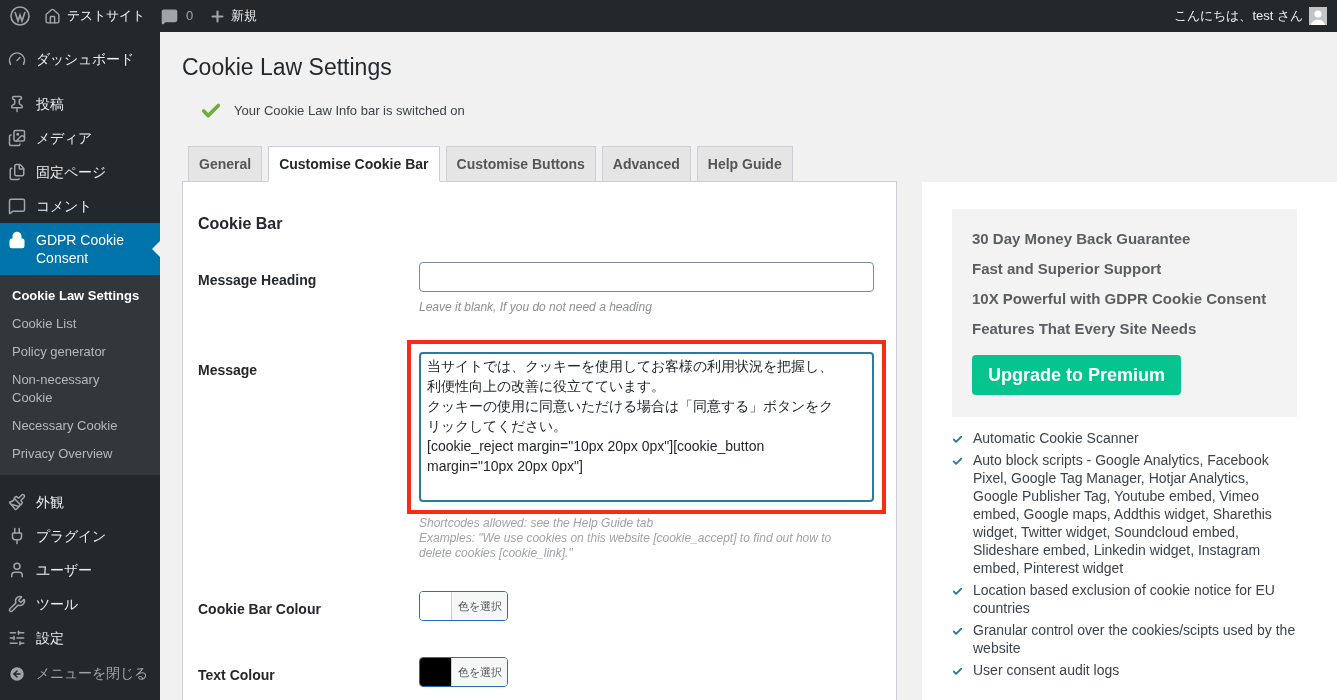  What do you see at coordinates (237, 675) in the screenshot?
I see `field-label: Text Colour` at bounding box center [237, 675].